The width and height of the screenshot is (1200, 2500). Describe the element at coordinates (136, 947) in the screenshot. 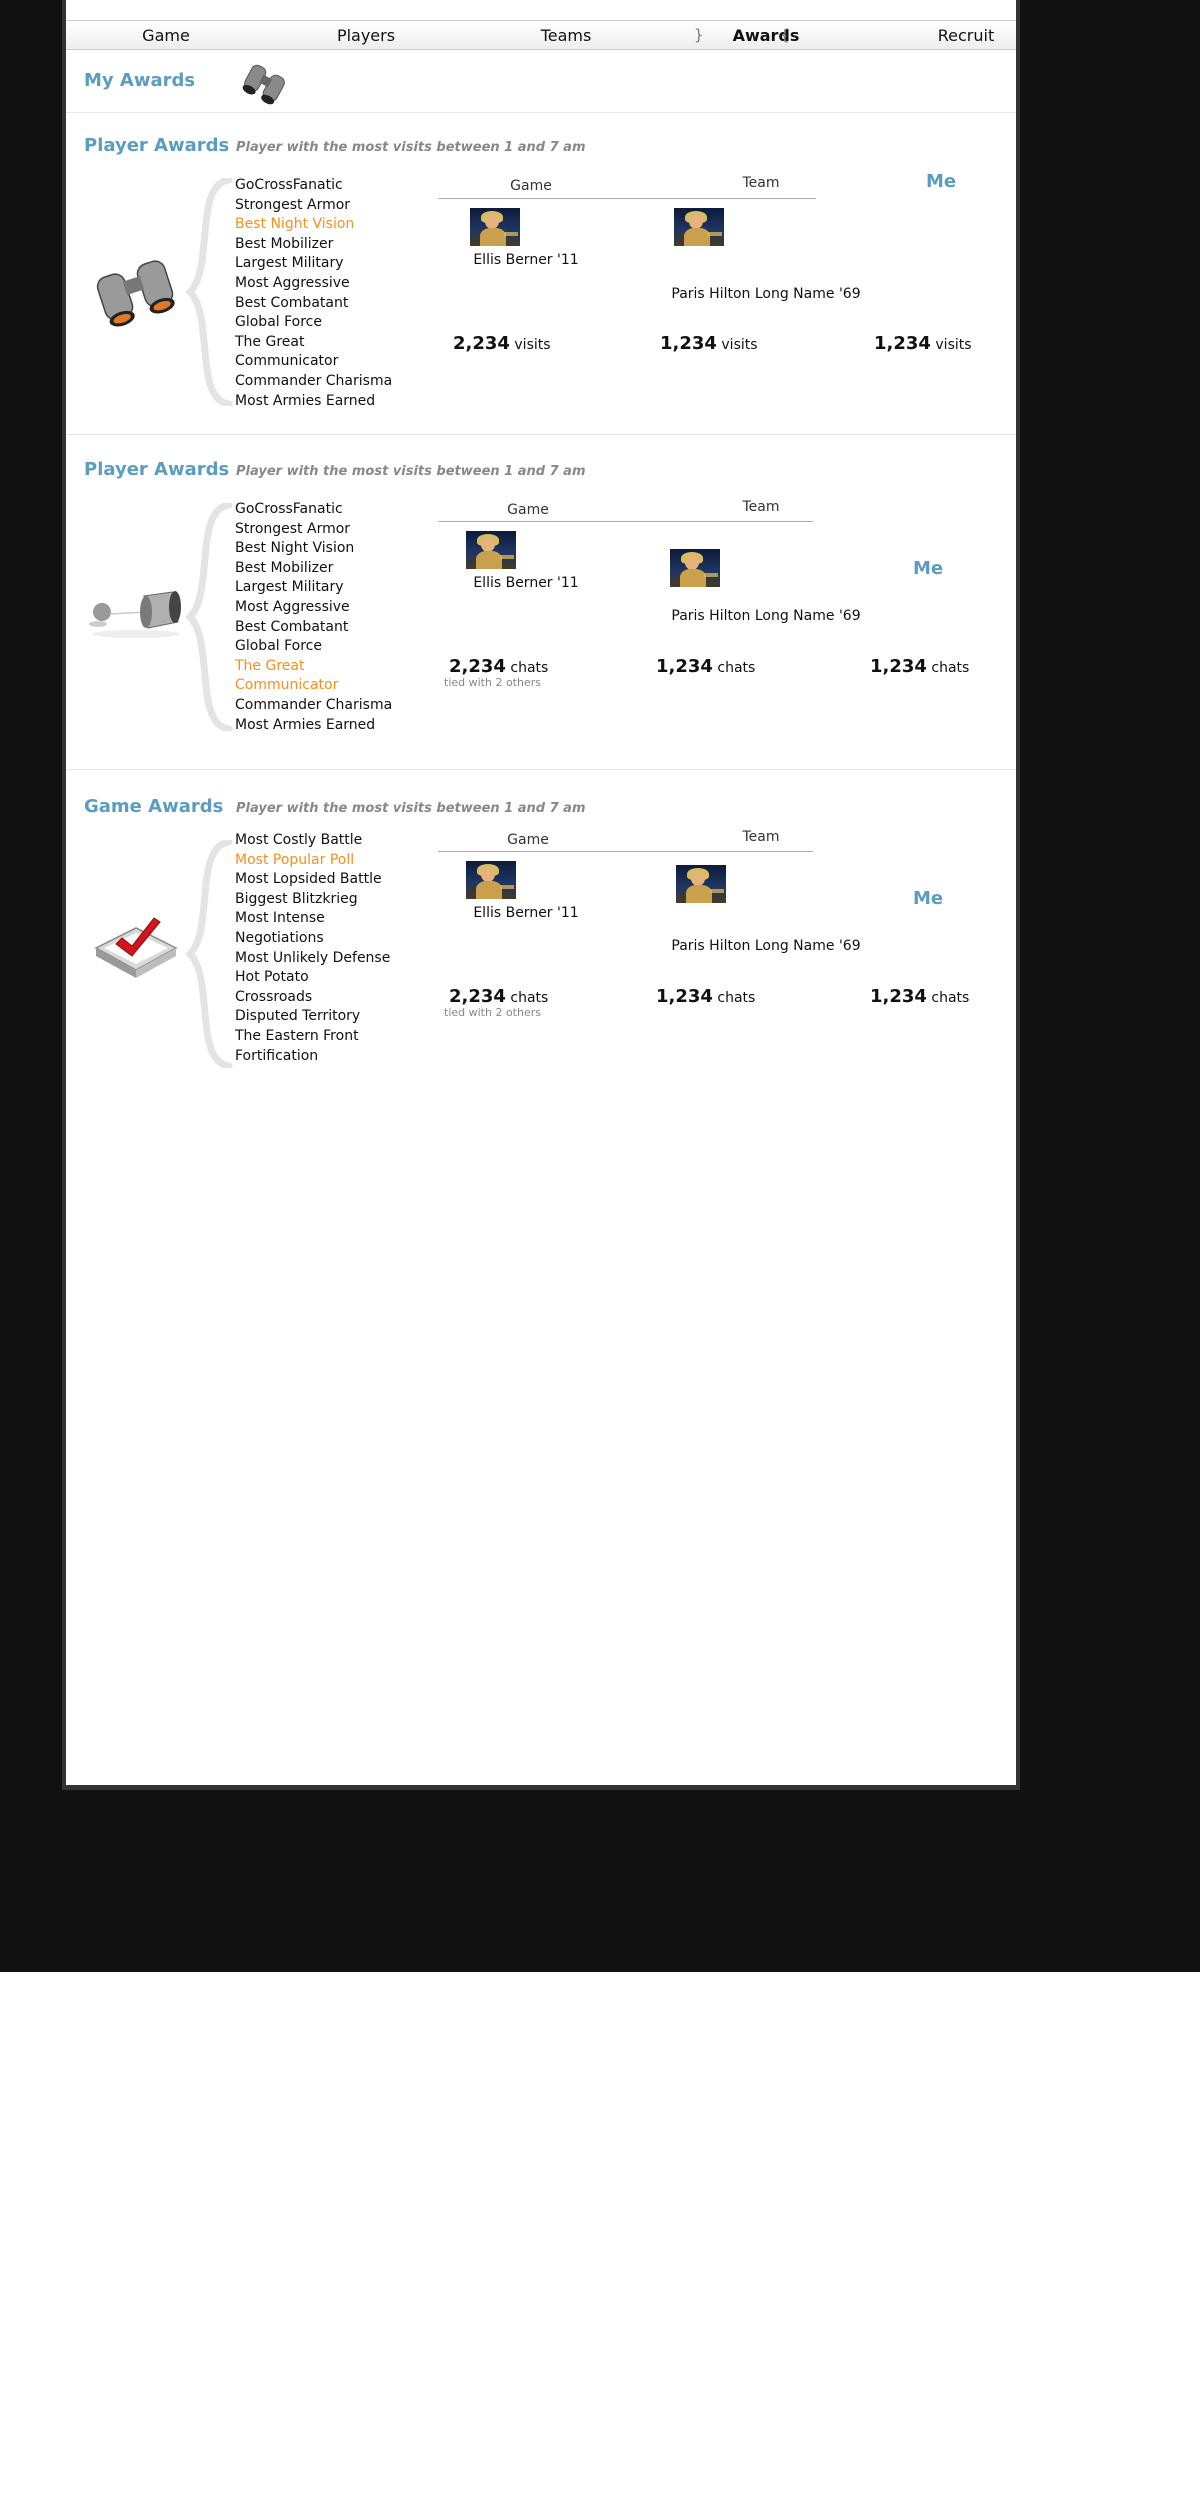

I see `ballot-checkmark-icon` at that location.